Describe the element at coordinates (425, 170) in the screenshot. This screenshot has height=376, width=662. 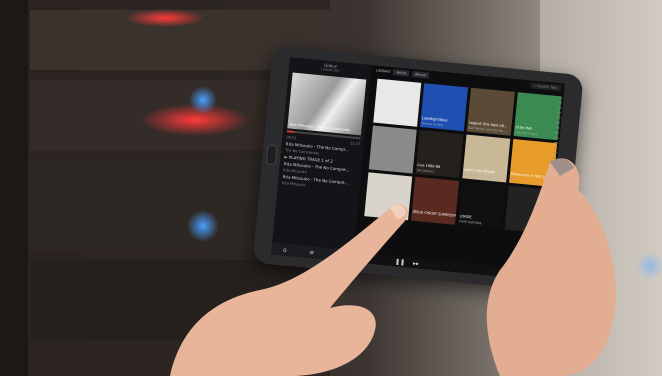
I see `album-artist: Joe Jackson` at that location.